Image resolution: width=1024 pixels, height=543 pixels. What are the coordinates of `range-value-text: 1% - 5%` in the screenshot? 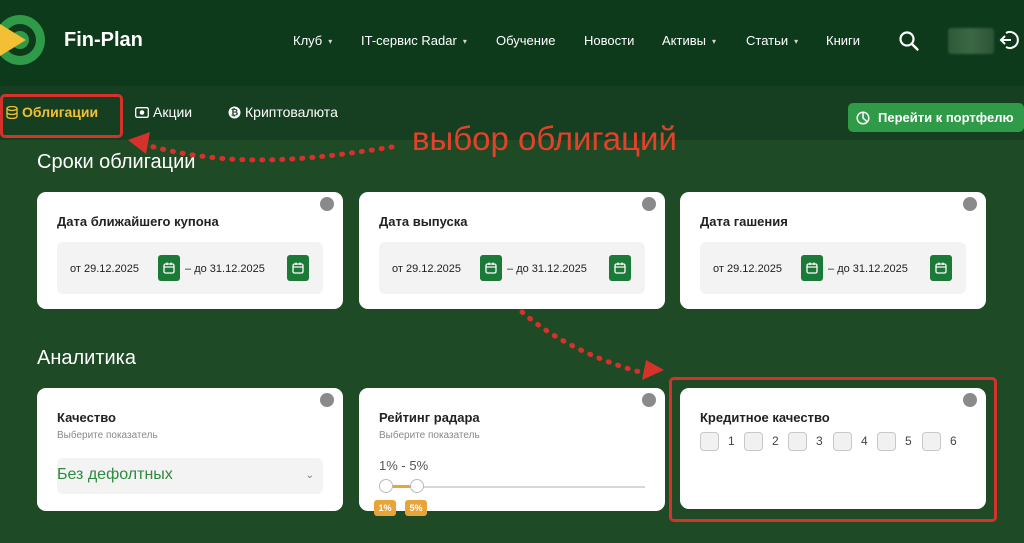 It's located at (404, 465).